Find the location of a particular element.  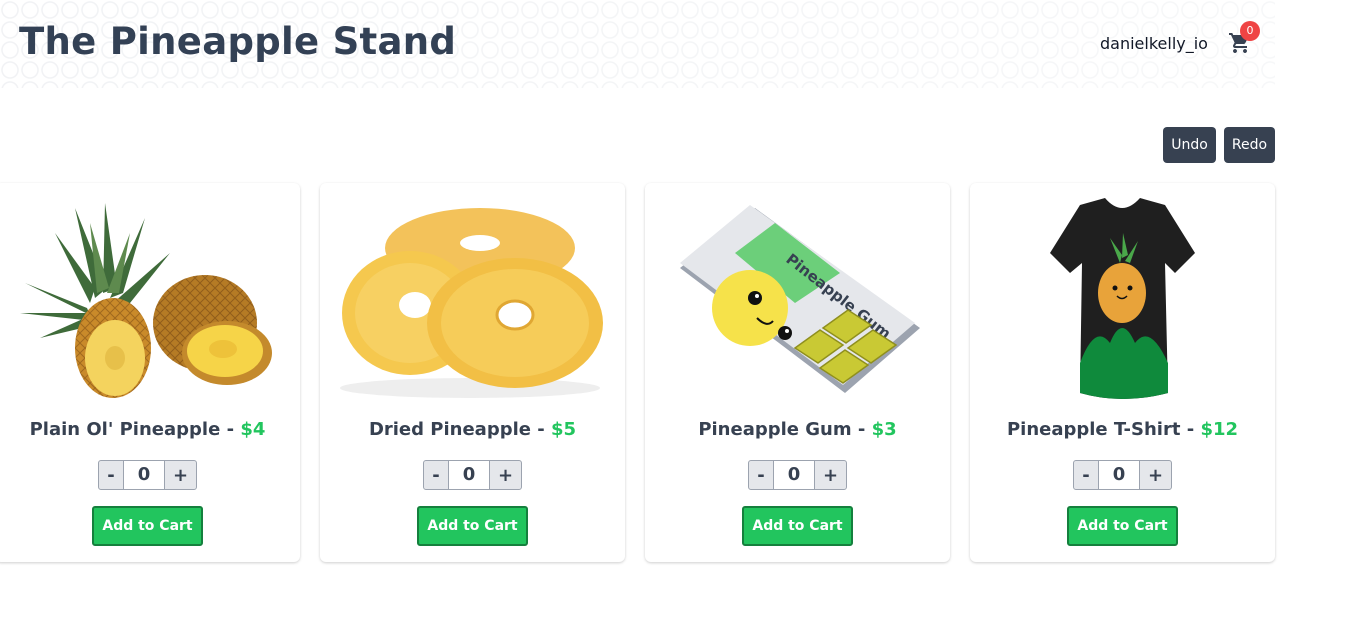

product-title: Pineapple Gum - $3 is located at coordinates (797, 429).